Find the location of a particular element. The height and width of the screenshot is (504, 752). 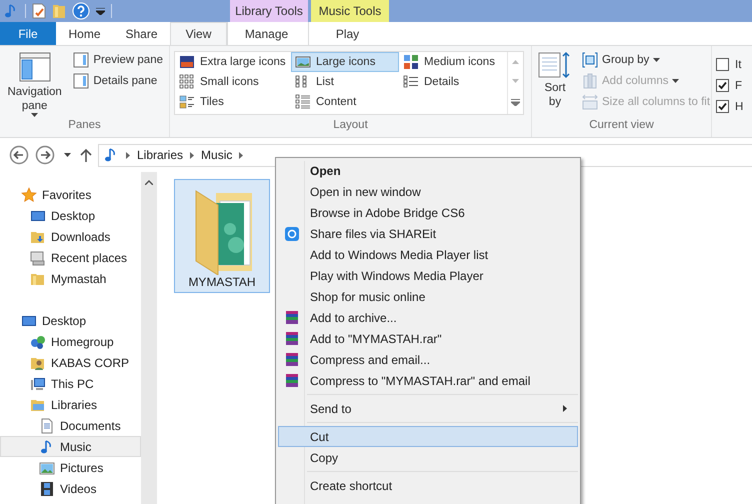

layout-option: Content is located at coordinates (345, 102).